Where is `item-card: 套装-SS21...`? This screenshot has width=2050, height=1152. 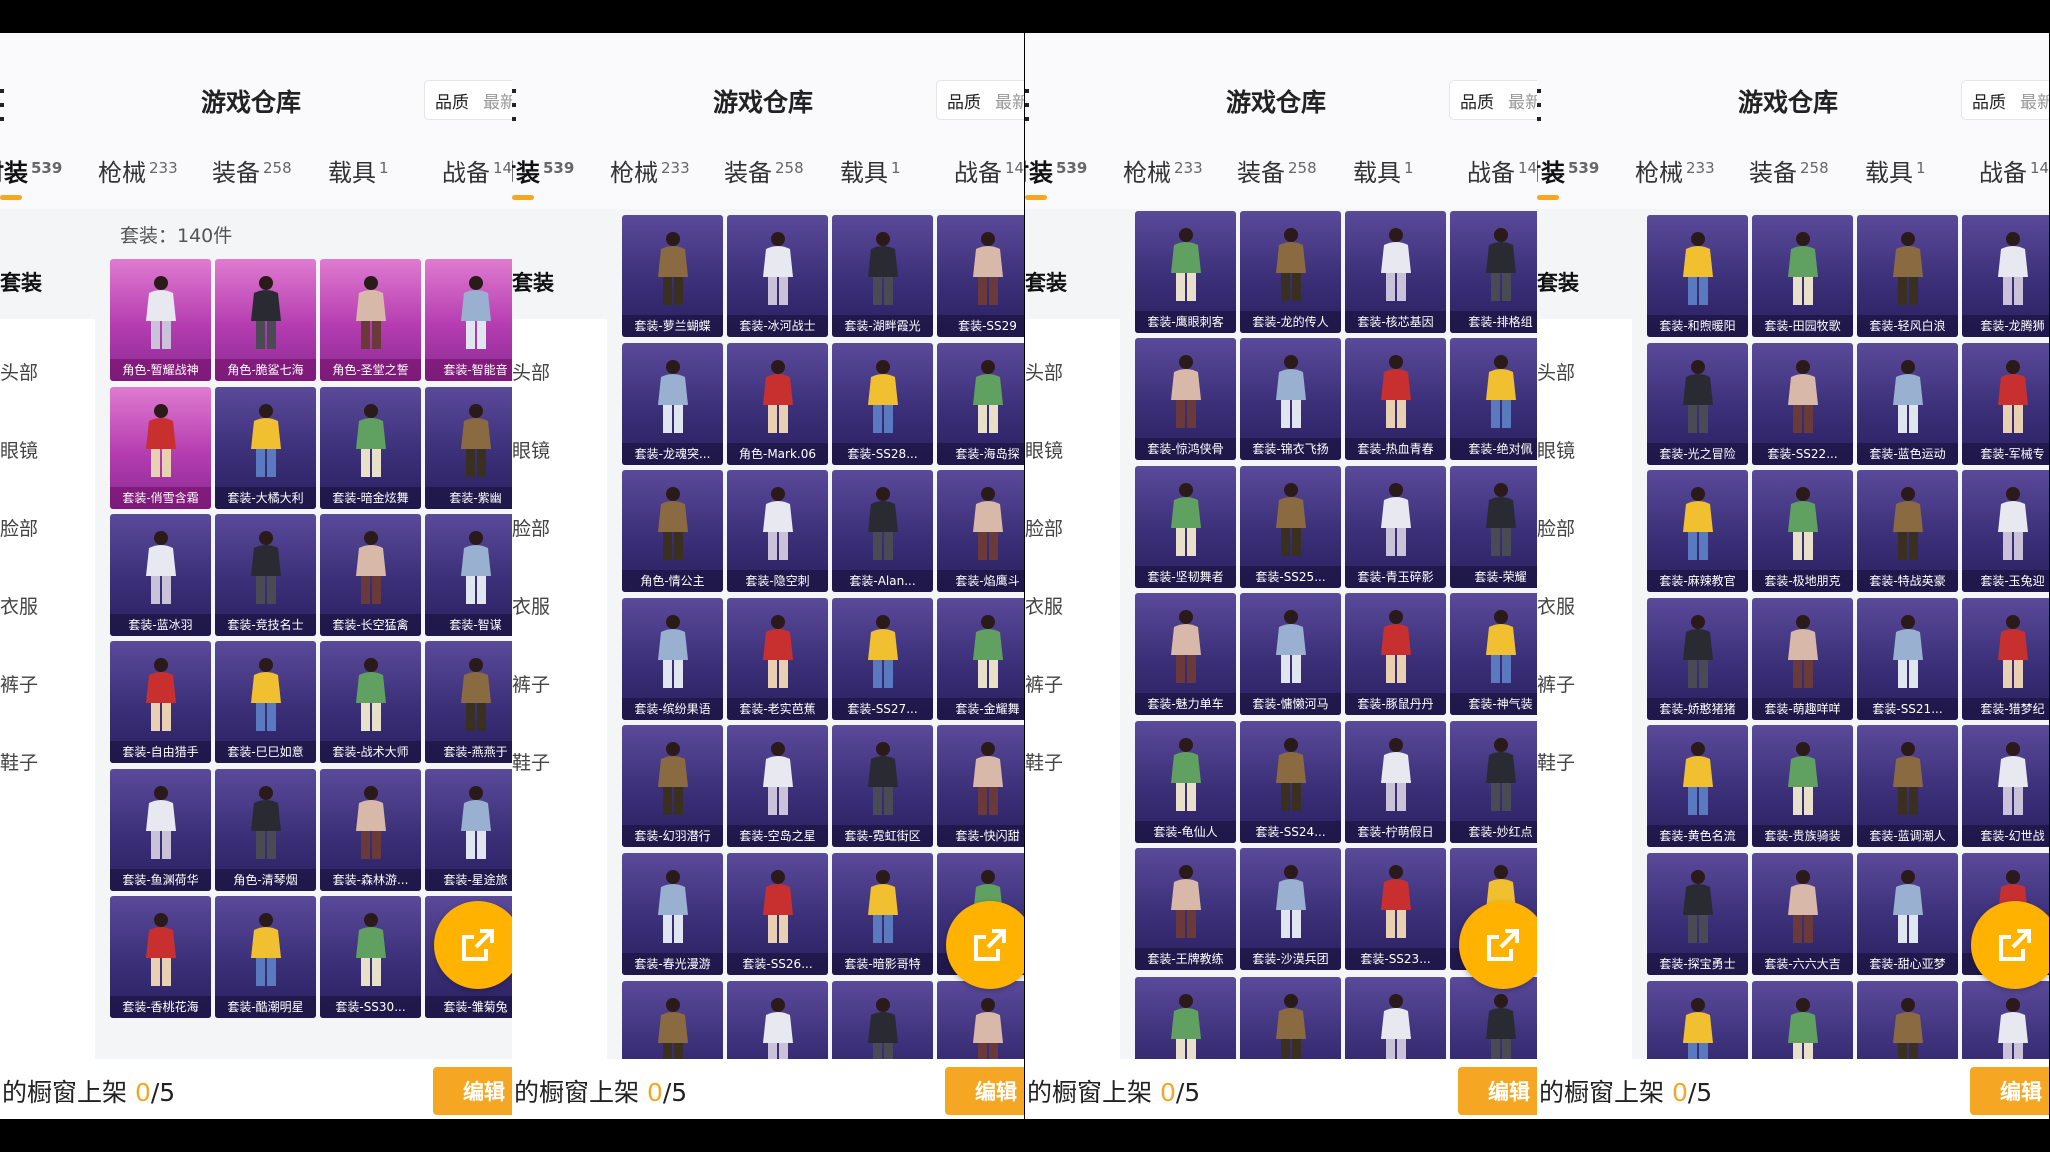 item-card: 套装-SS21... is located at coordinates (1907, 659).